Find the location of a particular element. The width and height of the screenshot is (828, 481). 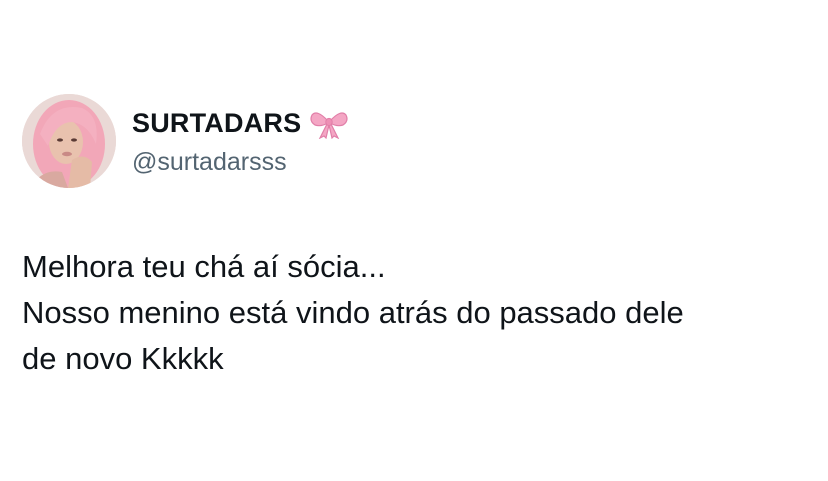

author-identity: SURTADARS @surtadarsss is located at coordinates (240, 141).